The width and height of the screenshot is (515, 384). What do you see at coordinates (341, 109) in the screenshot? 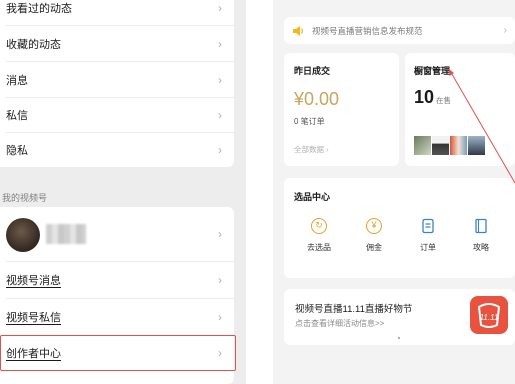
I see `sales-card: 昨日成交 ¥0.00 0 笔订单 全部数据 ›` at bounding box center [341, 109].